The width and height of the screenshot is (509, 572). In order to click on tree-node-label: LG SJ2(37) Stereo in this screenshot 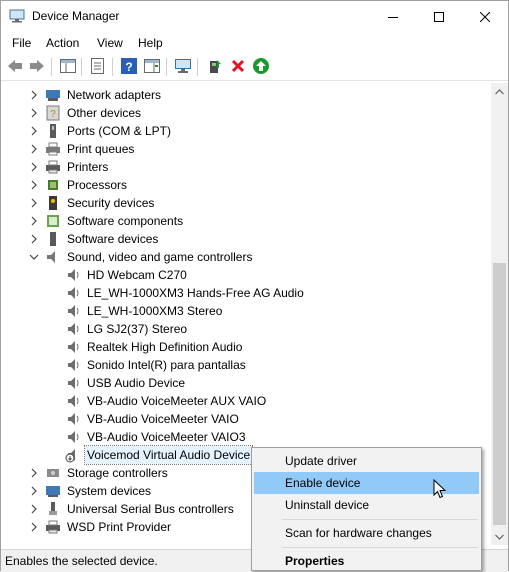, I will do `click(137, 329)`.